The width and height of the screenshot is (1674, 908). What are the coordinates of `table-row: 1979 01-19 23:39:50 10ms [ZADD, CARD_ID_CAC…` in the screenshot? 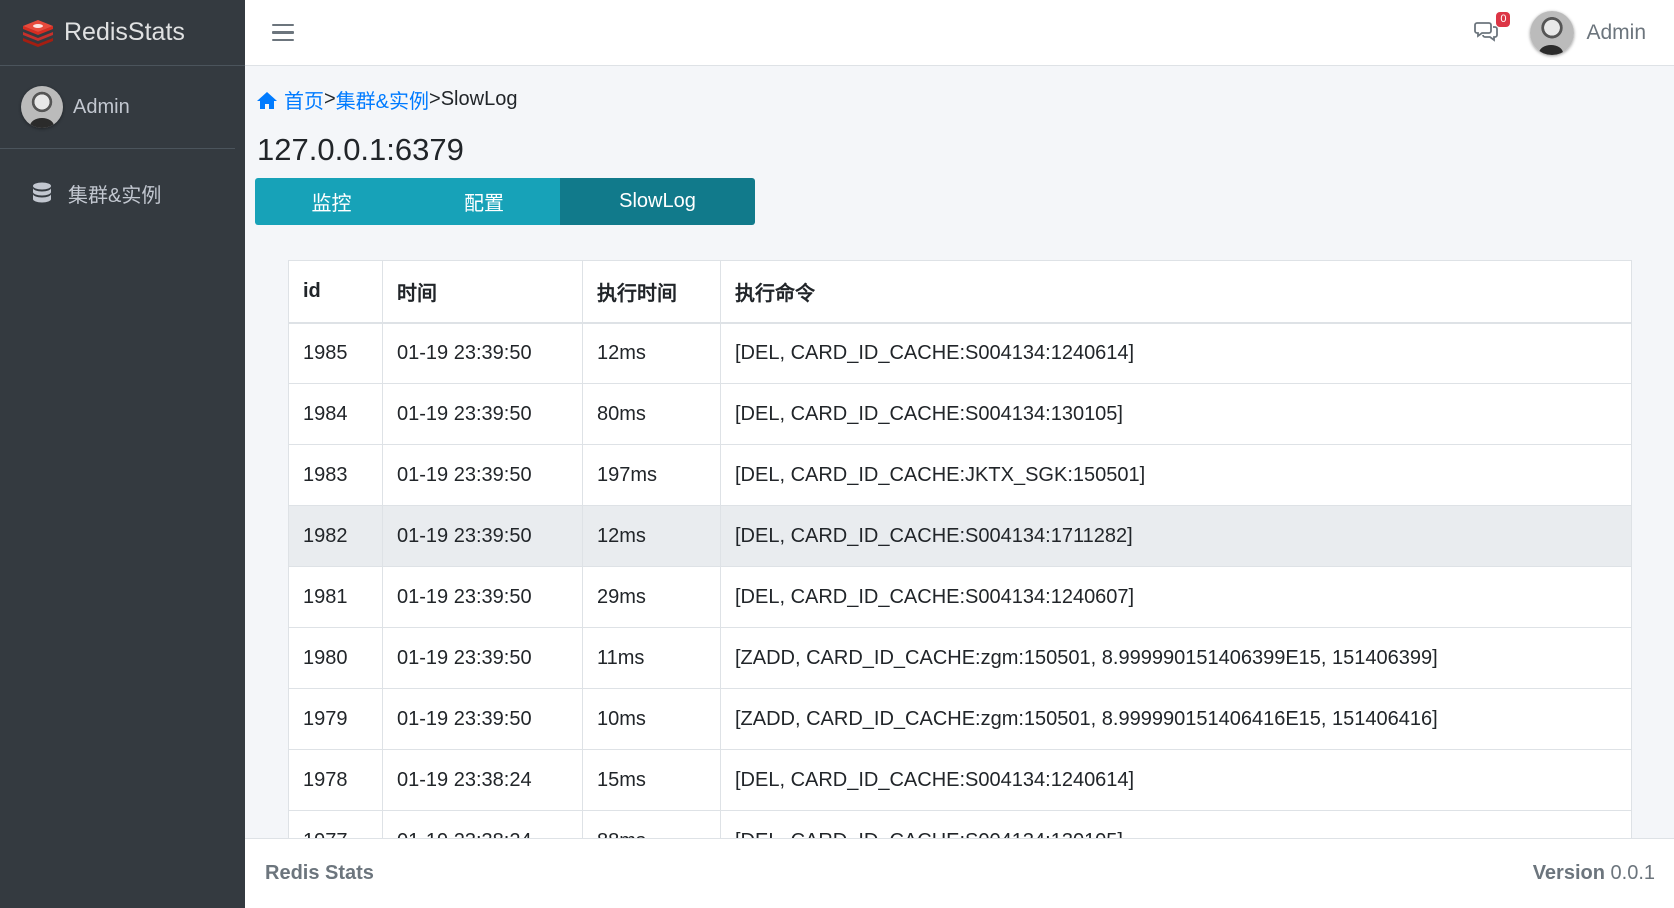 It's located at (960, 719).